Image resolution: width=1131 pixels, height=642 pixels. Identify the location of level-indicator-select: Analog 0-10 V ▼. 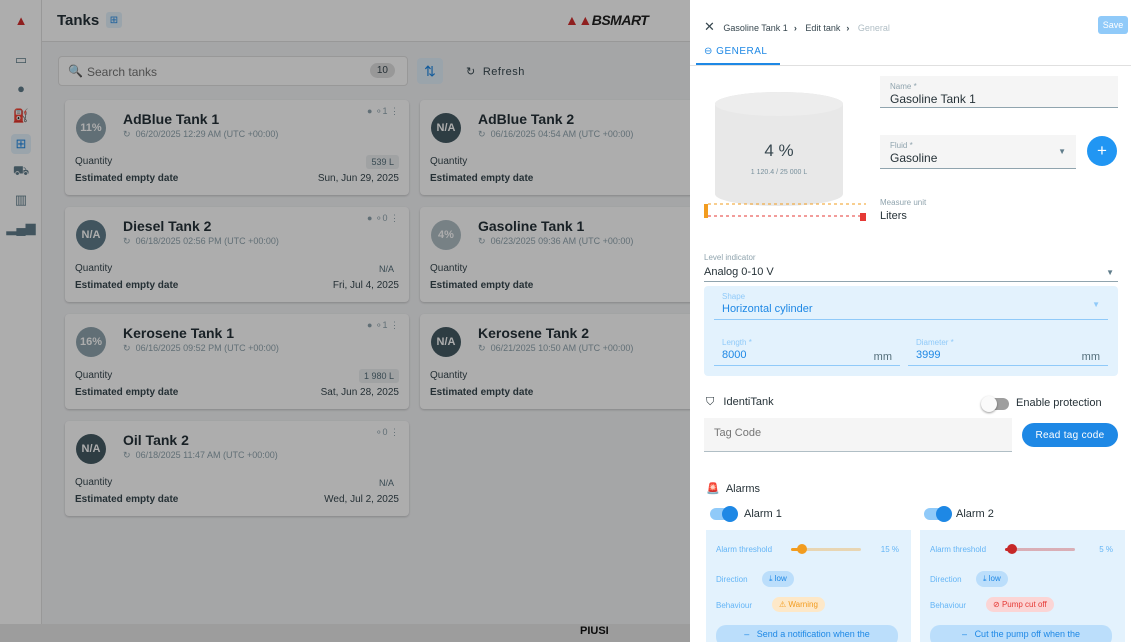
(911, 274).